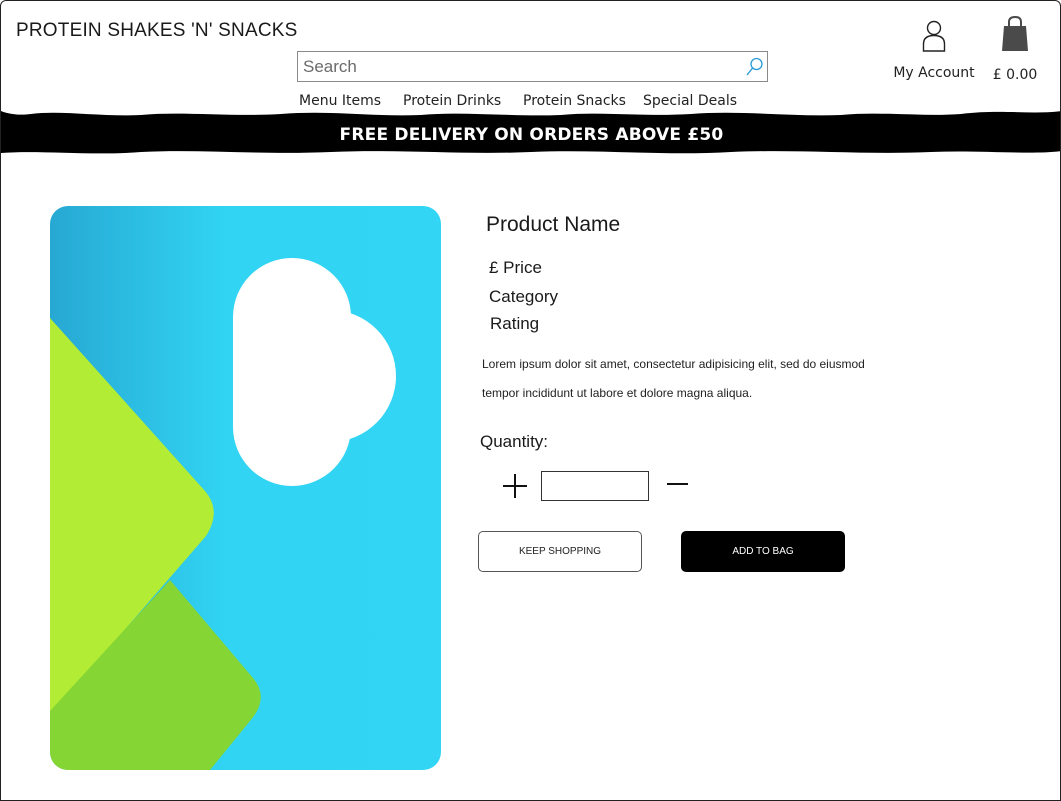 This screenshot has width=1061, height=801. I want to click on my-account-label: My Account, so click(934, 73).